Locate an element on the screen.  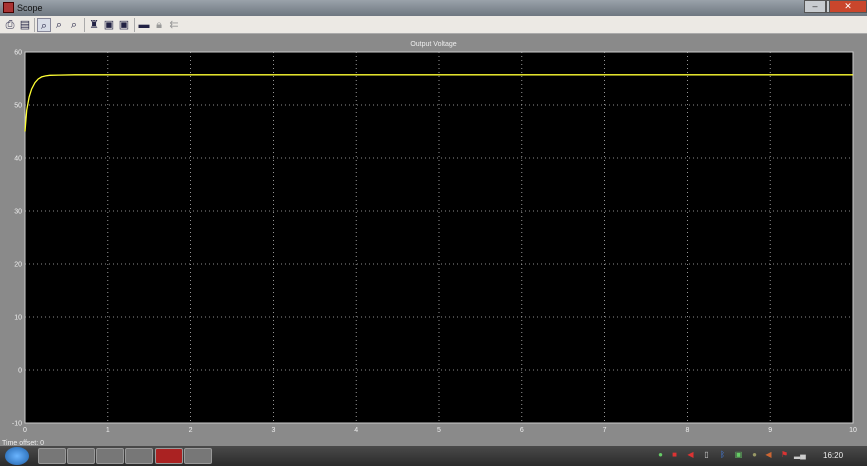
save-axes-icon: ▣ is located at coordinates (109, 25).